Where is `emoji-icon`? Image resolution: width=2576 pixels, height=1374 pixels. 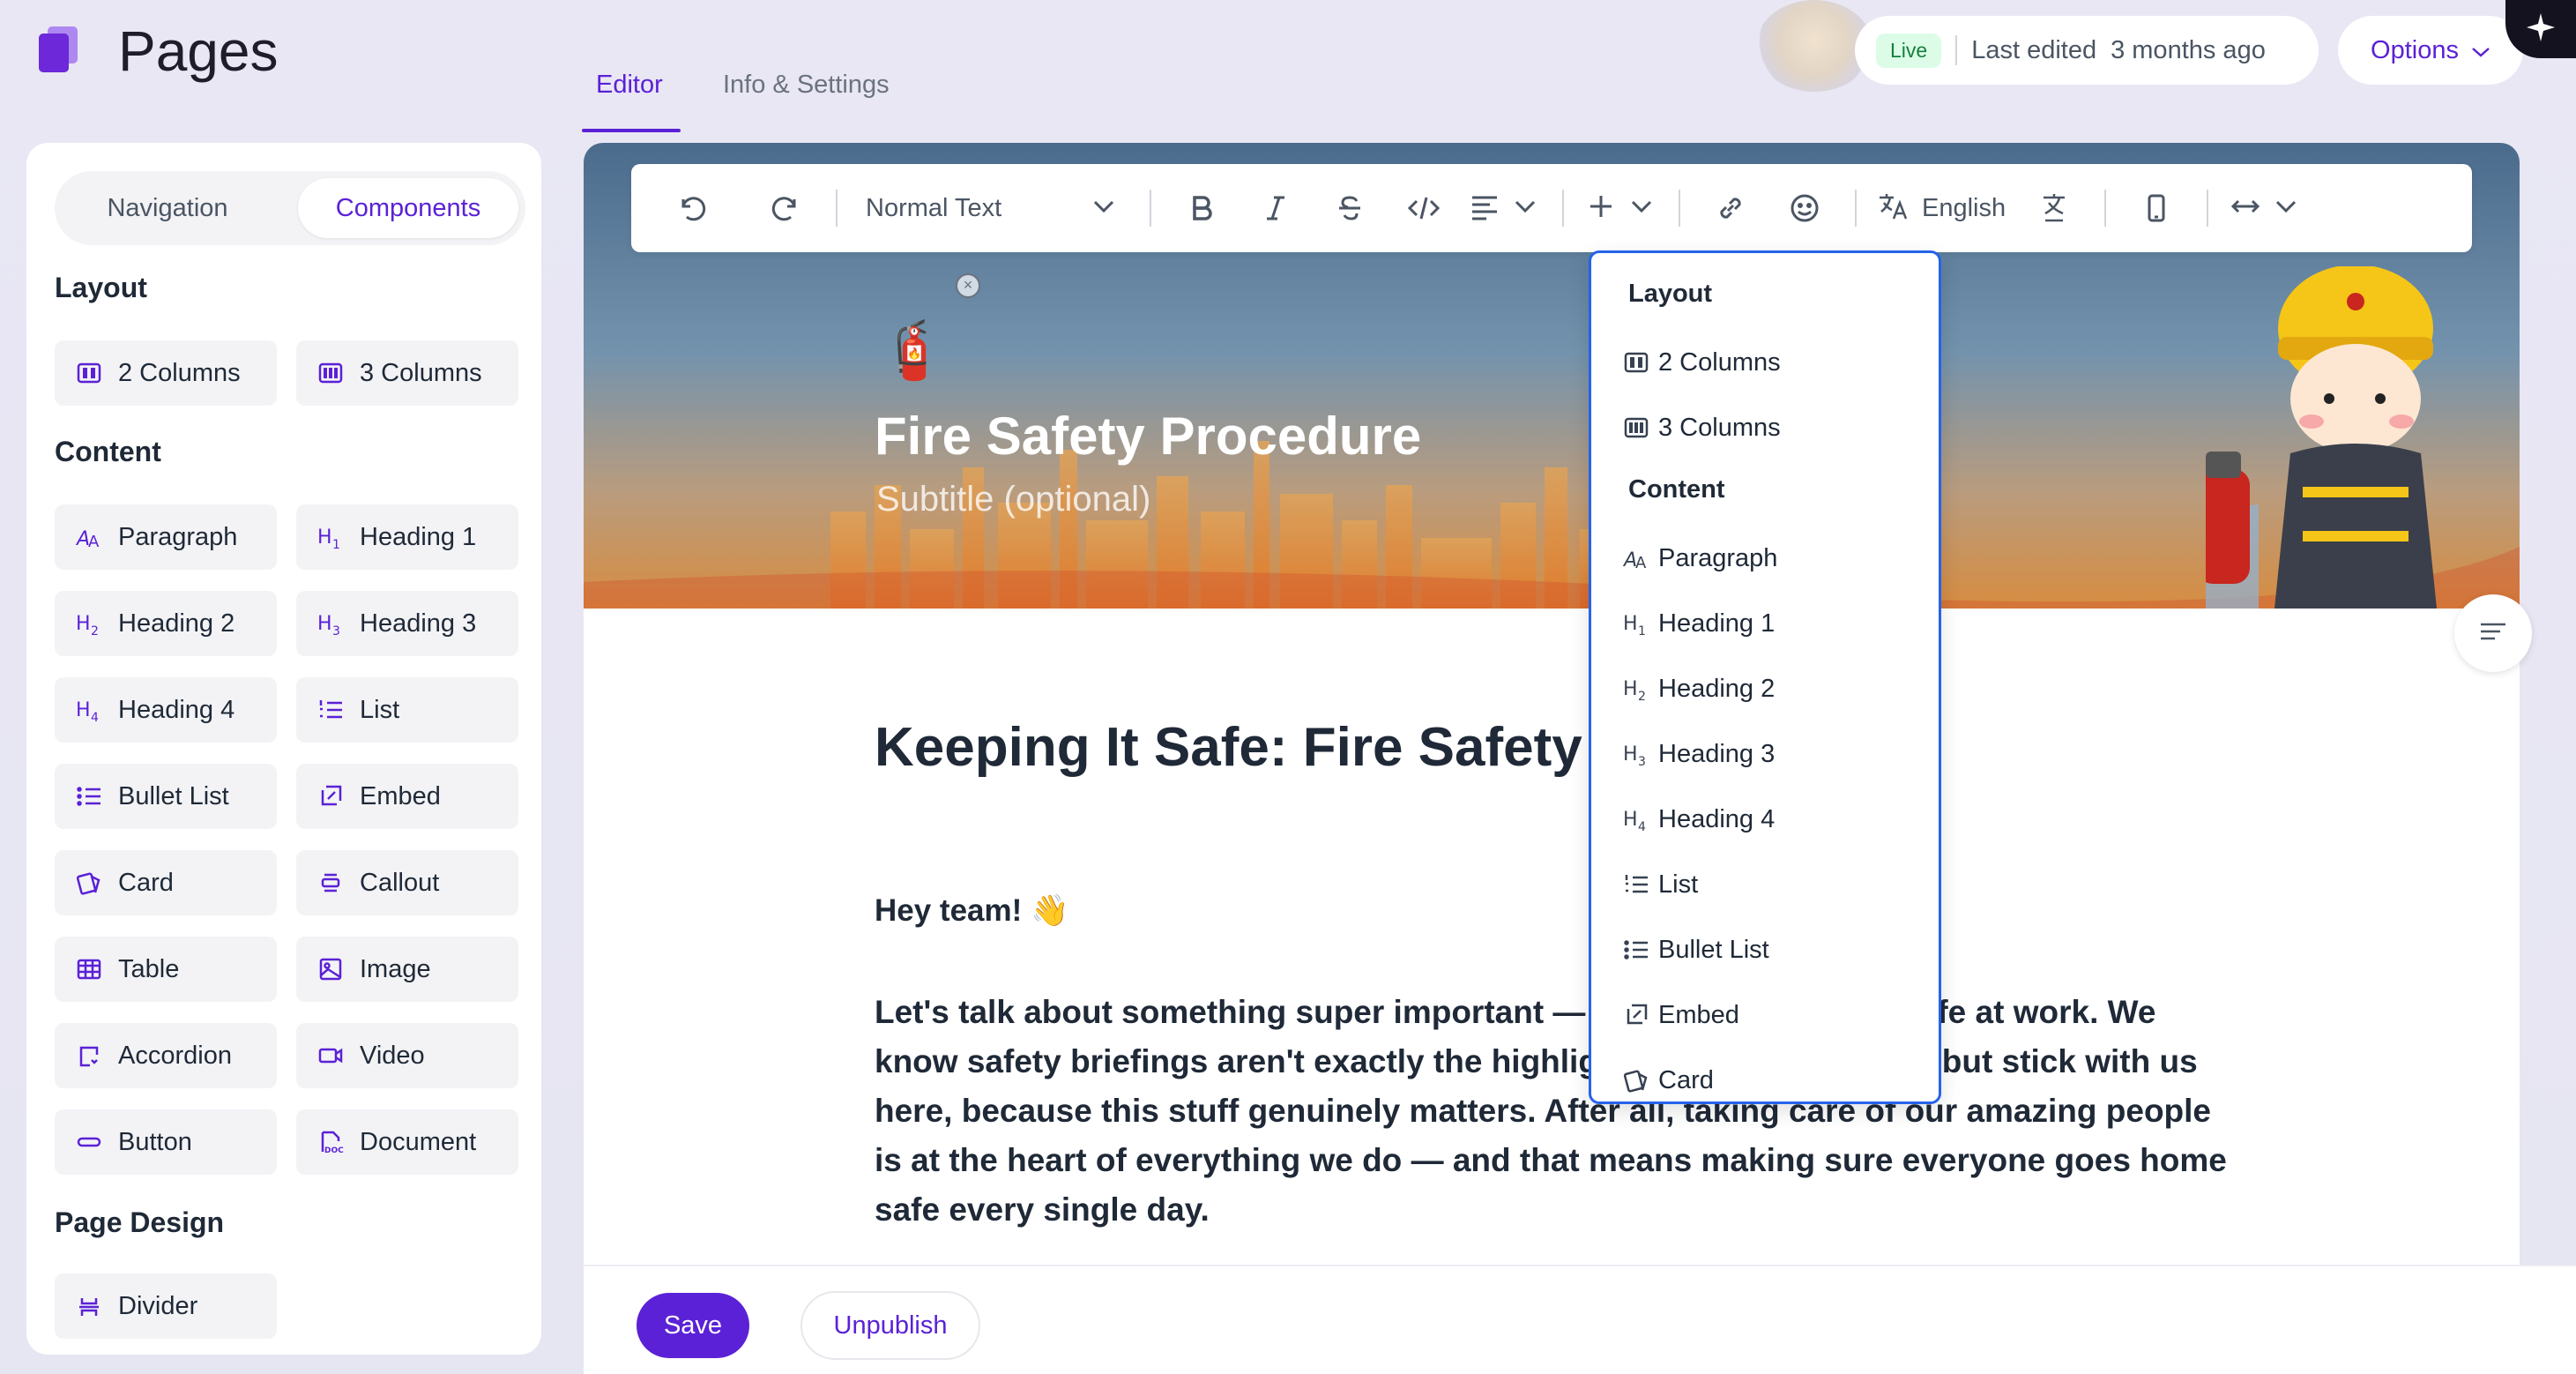
emoji-icon is located at coordinates (1804, 208).